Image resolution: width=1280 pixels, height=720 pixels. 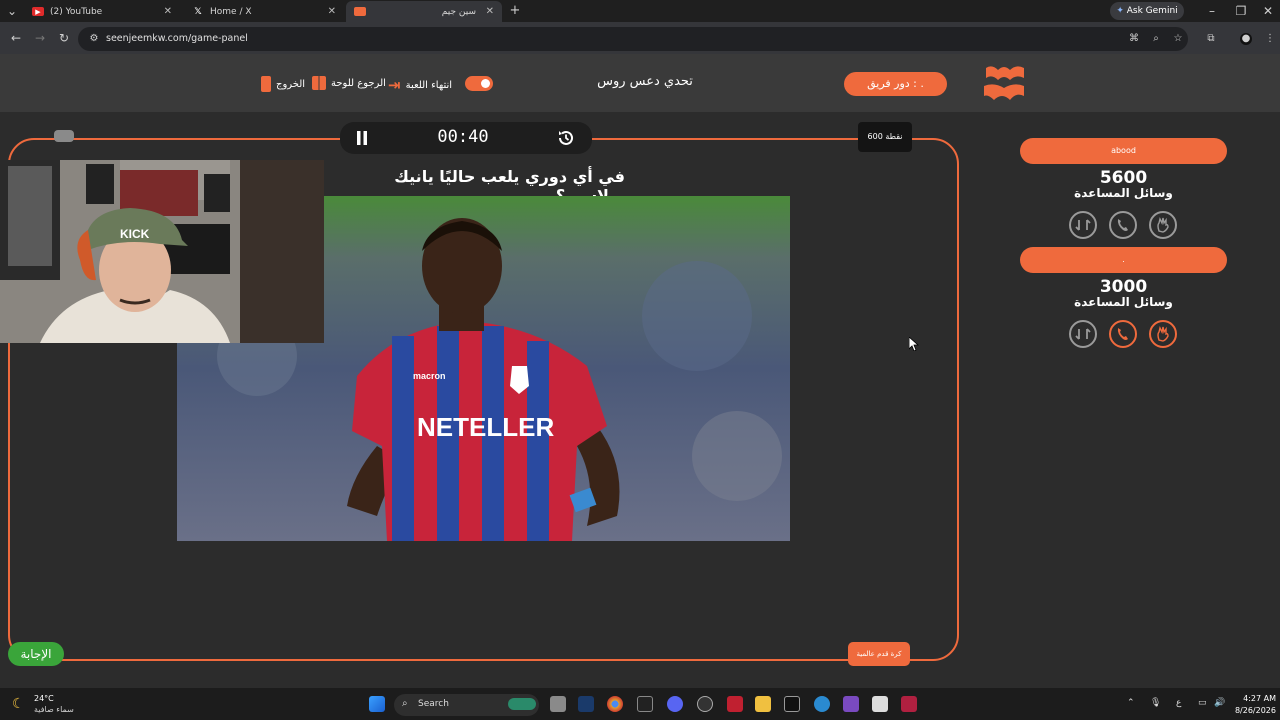 I want to click on restart-timer-icon, so click(x=566, y=138).